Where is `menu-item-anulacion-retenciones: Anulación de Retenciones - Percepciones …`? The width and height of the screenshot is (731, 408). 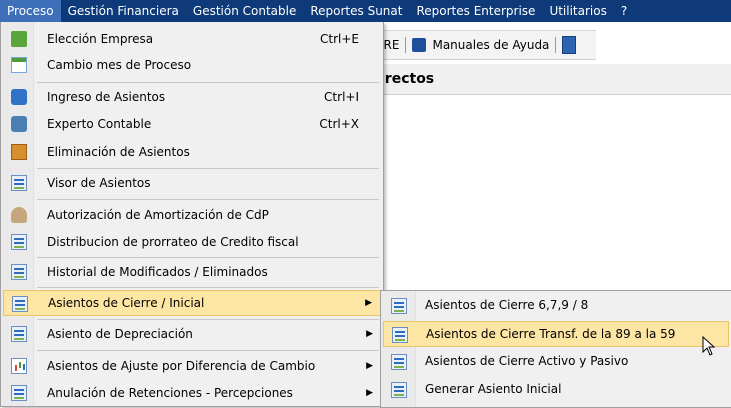
menu-item-anulacion-retenciones: Anulación de Retenciones - Percepciones … is located at coordinates (192, 393).